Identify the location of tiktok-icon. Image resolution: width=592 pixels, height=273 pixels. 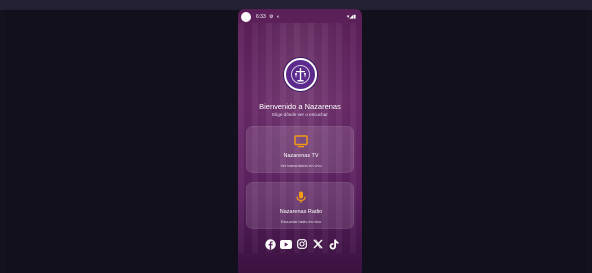
(334, 244).